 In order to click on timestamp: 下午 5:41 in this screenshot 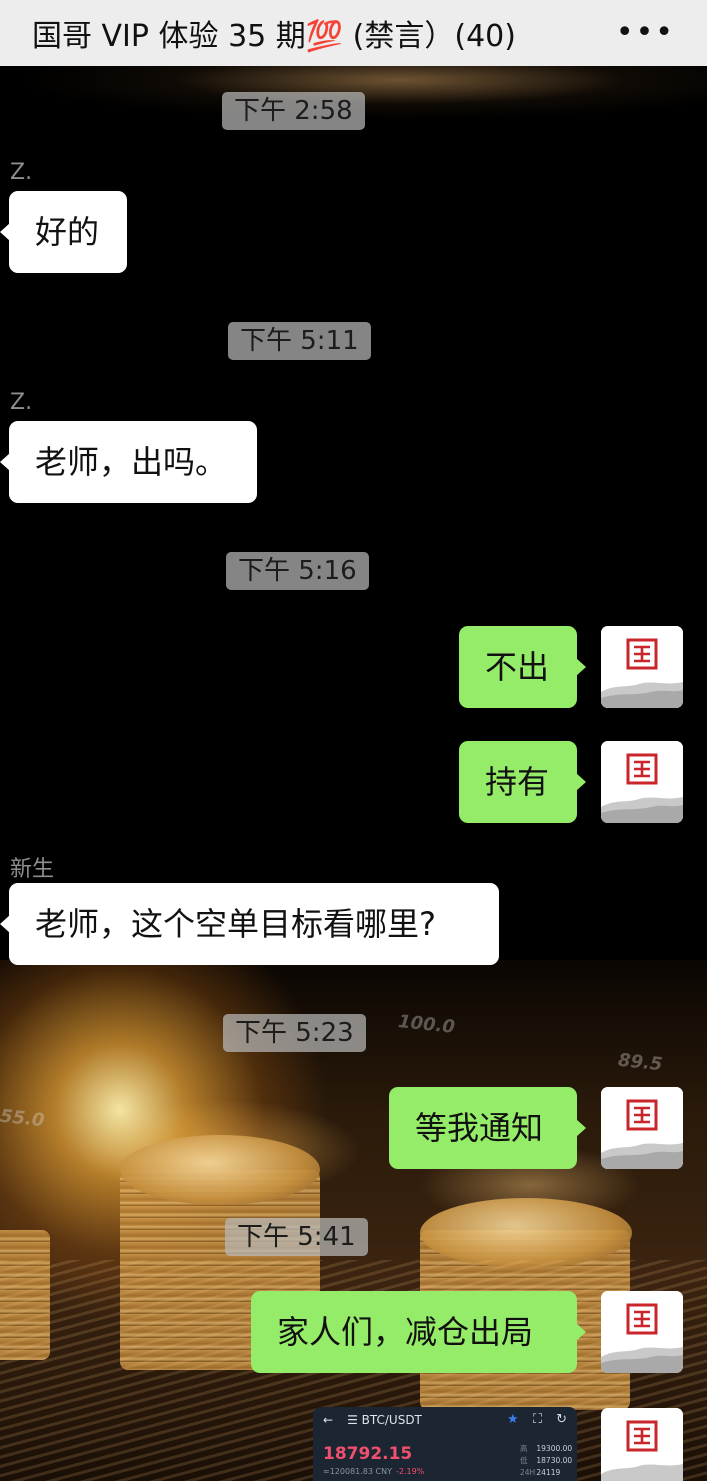, I will do `click(296, 1237)`.